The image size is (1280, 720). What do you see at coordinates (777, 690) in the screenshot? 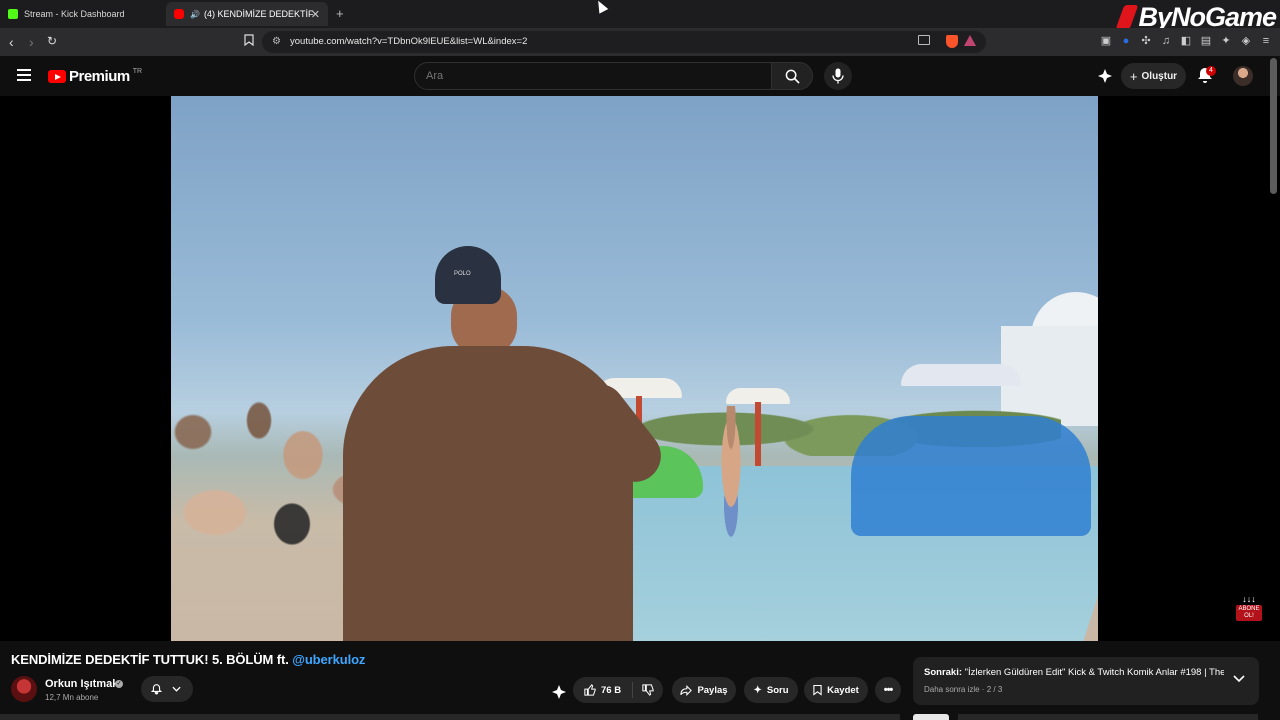
I see `ask-label: Soru` at bounding box center [777, 690].